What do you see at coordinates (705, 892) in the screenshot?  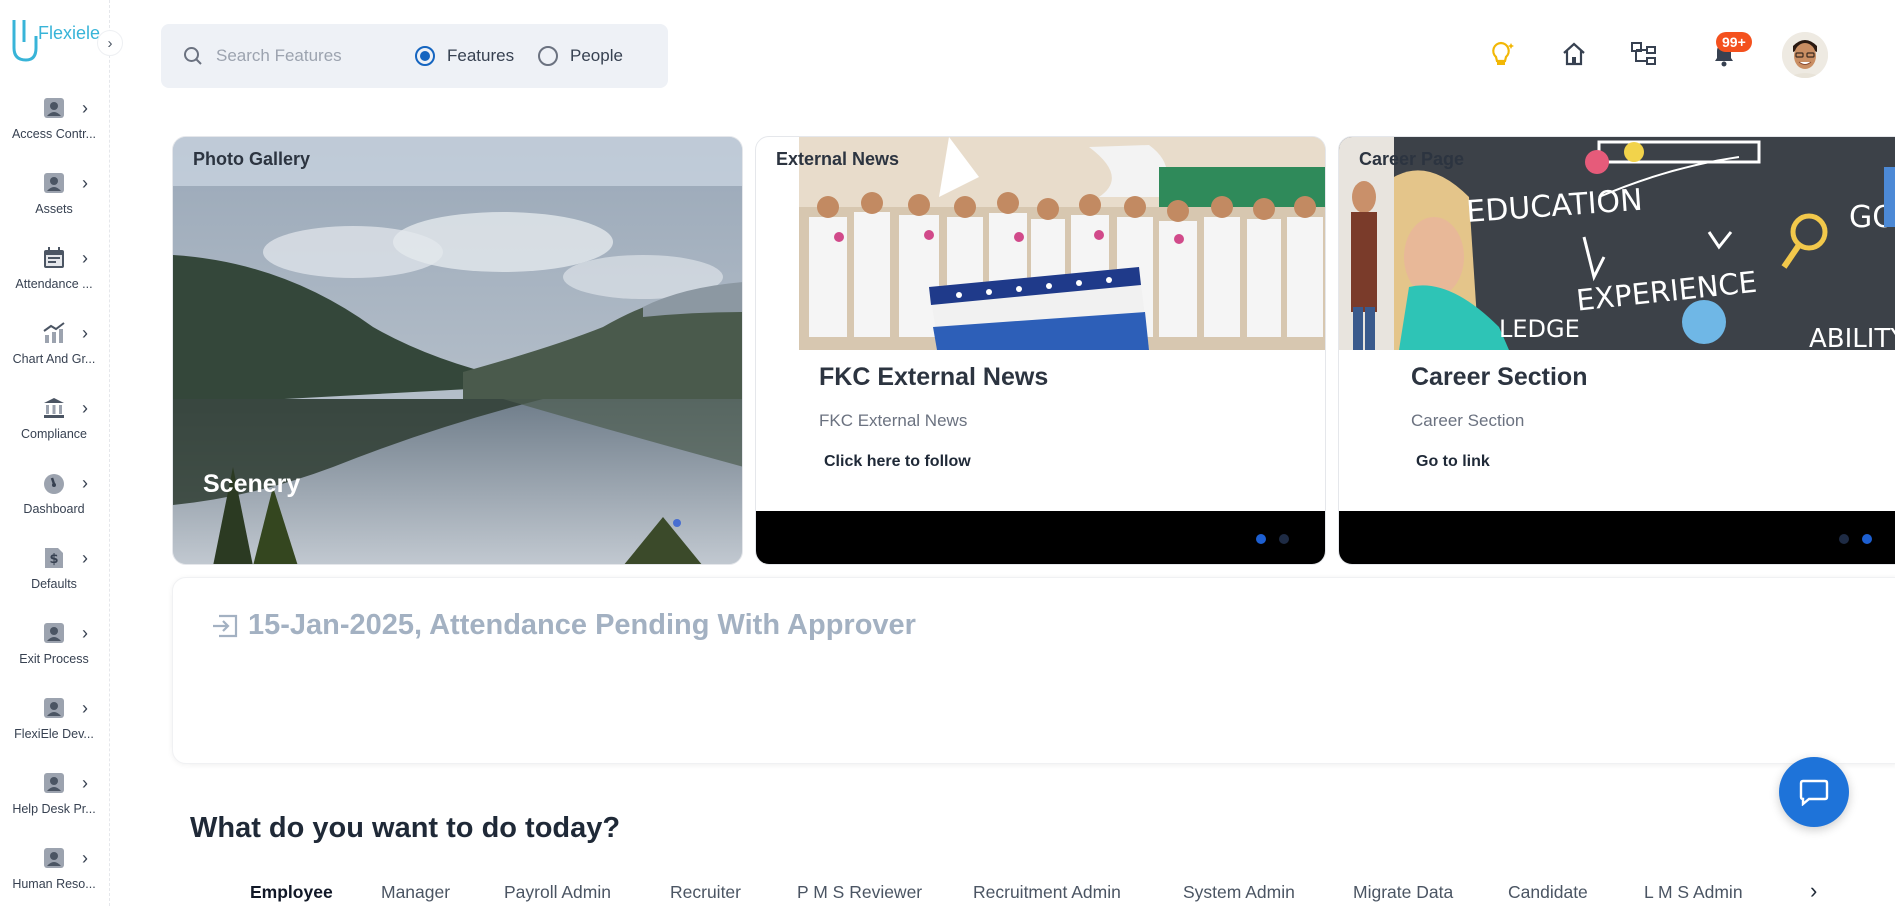 I see `tab-recruiter: Recruiter` at bounding box center [705, 892].